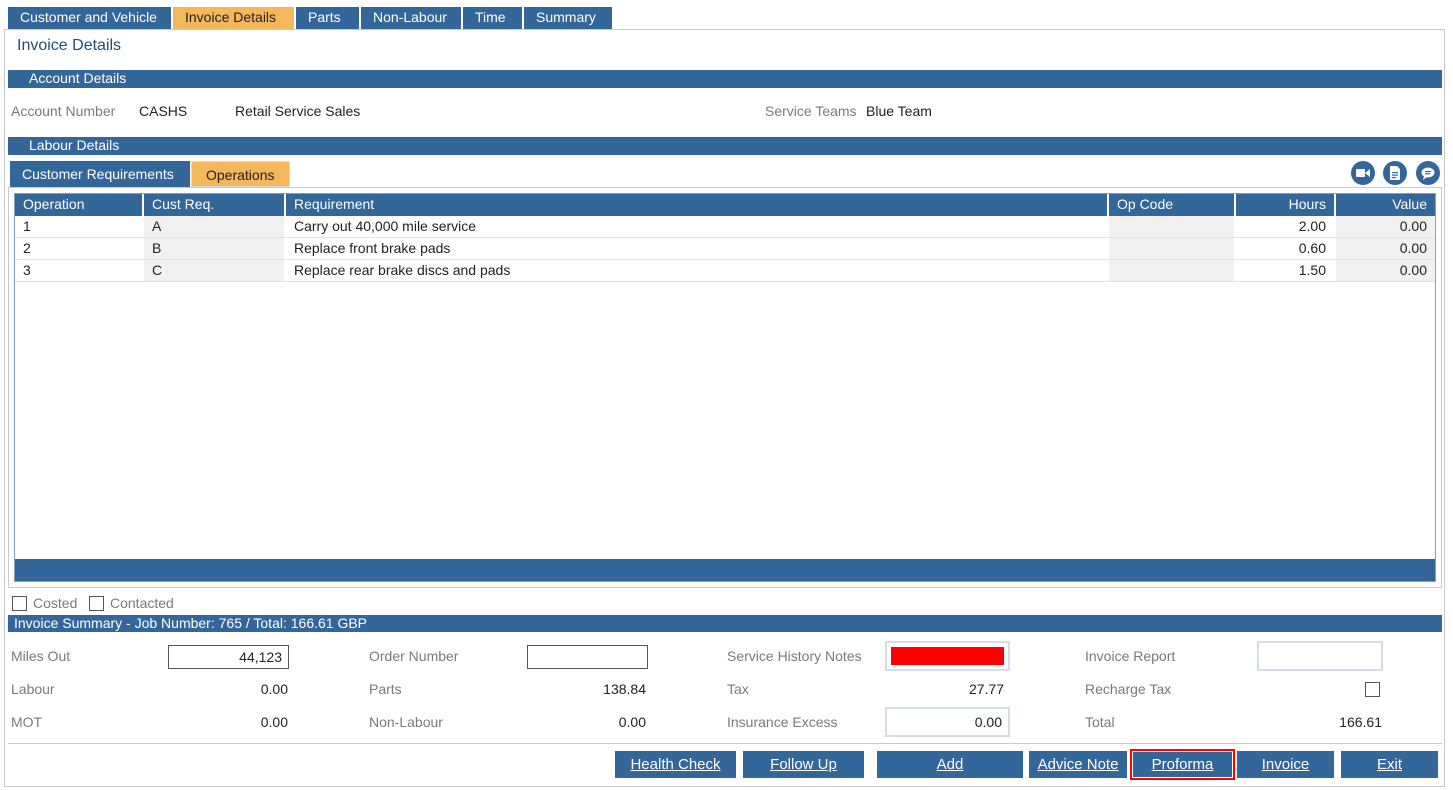 The height and width of the screenshot is (790, 1453). I want to click on video-icon, so click(1363, 173).